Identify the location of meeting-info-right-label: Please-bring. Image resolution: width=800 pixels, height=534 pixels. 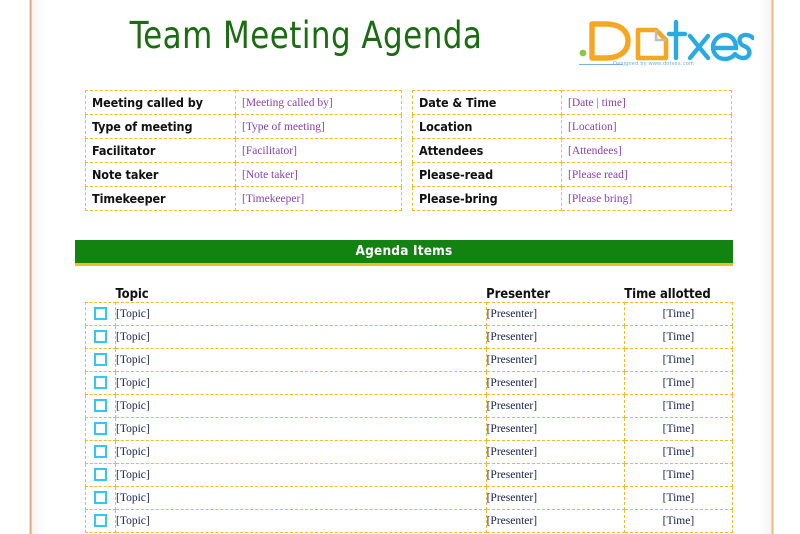
(487, 198).